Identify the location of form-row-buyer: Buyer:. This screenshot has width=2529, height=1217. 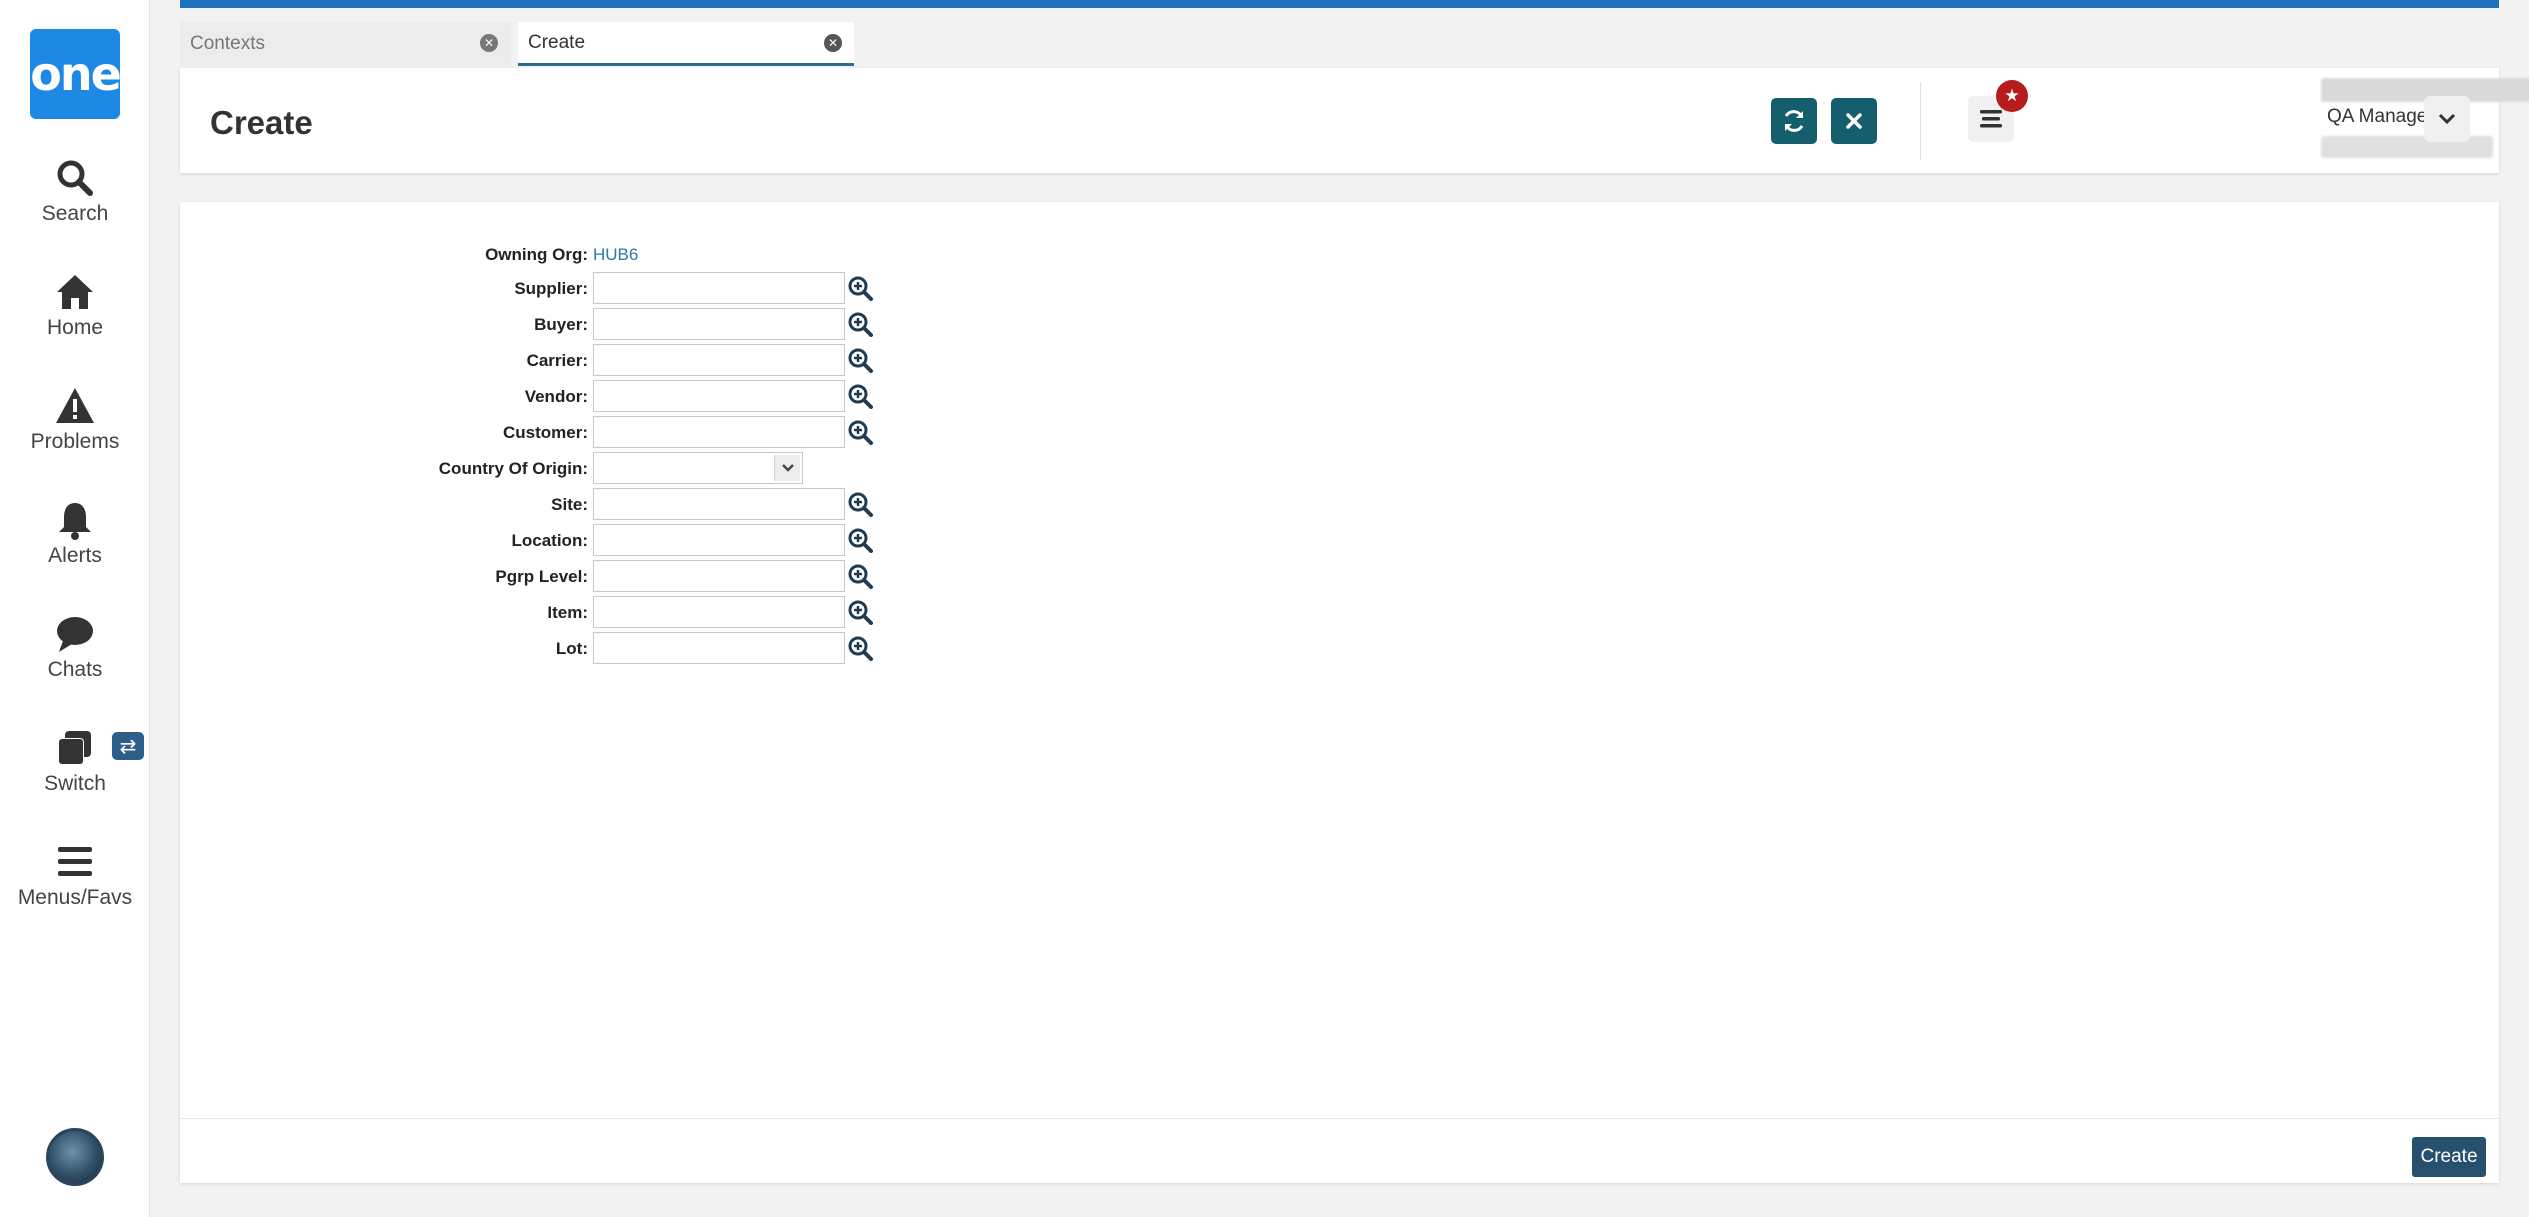
(630, 325).